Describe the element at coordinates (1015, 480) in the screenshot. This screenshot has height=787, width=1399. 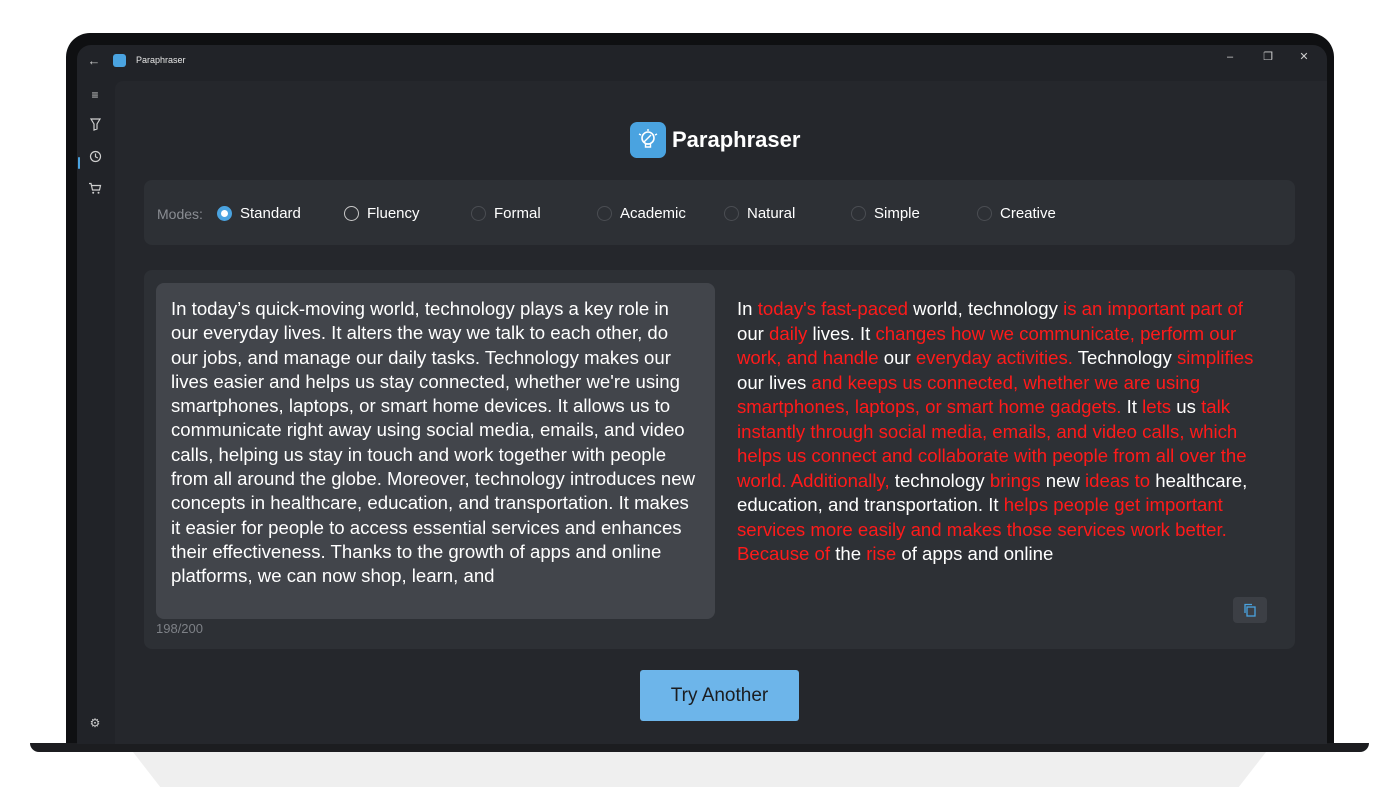
I see `changed-text-segment: brings` at that location.